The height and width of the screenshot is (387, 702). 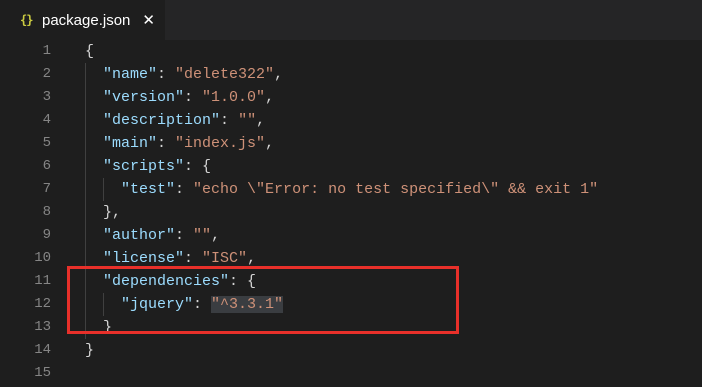 I want to click on line-number: 3, so click(x=46, y=97).